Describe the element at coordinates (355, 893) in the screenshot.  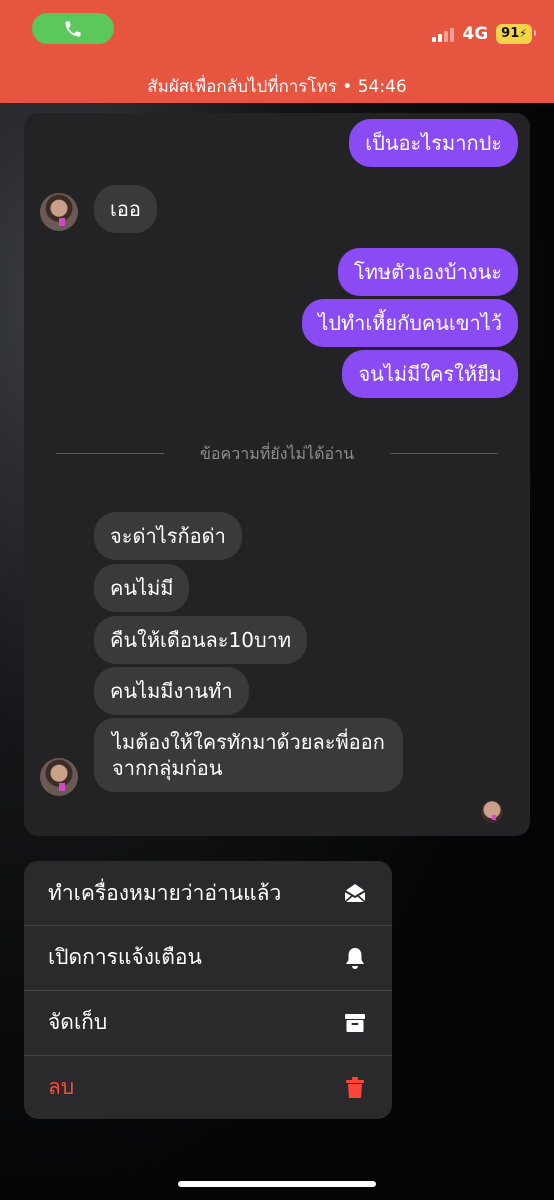
I see `envelope-open-icon` at that location.